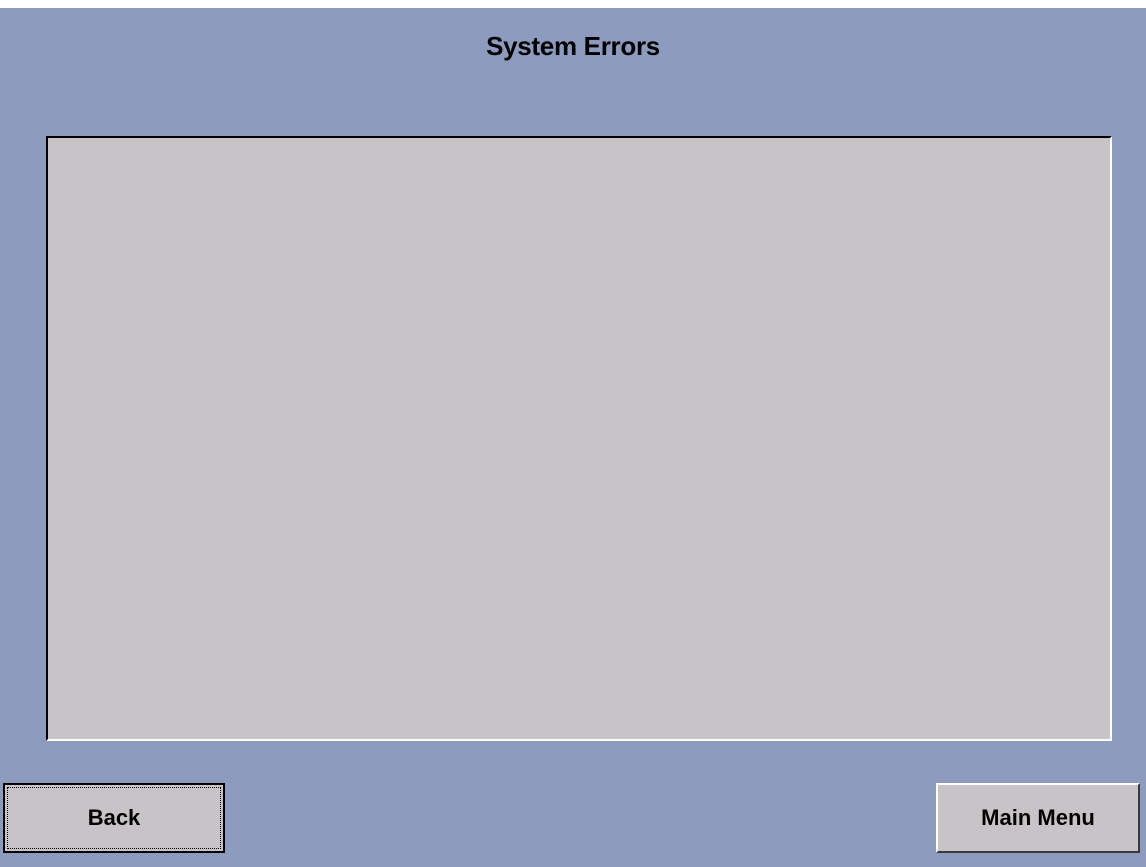 This screenshot has height=867, width=1146. I want to click on main-menu-button: Main Menu, so click(1038, 818).